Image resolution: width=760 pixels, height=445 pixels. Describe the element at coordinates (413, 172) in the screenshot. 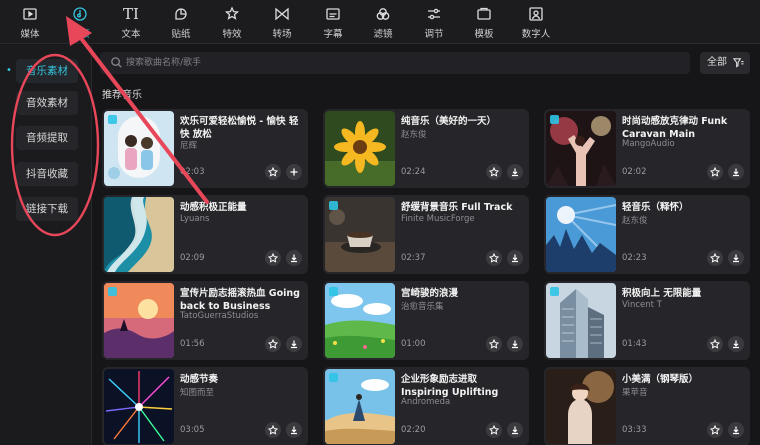

I see `card-duration: 02:24` at that location.